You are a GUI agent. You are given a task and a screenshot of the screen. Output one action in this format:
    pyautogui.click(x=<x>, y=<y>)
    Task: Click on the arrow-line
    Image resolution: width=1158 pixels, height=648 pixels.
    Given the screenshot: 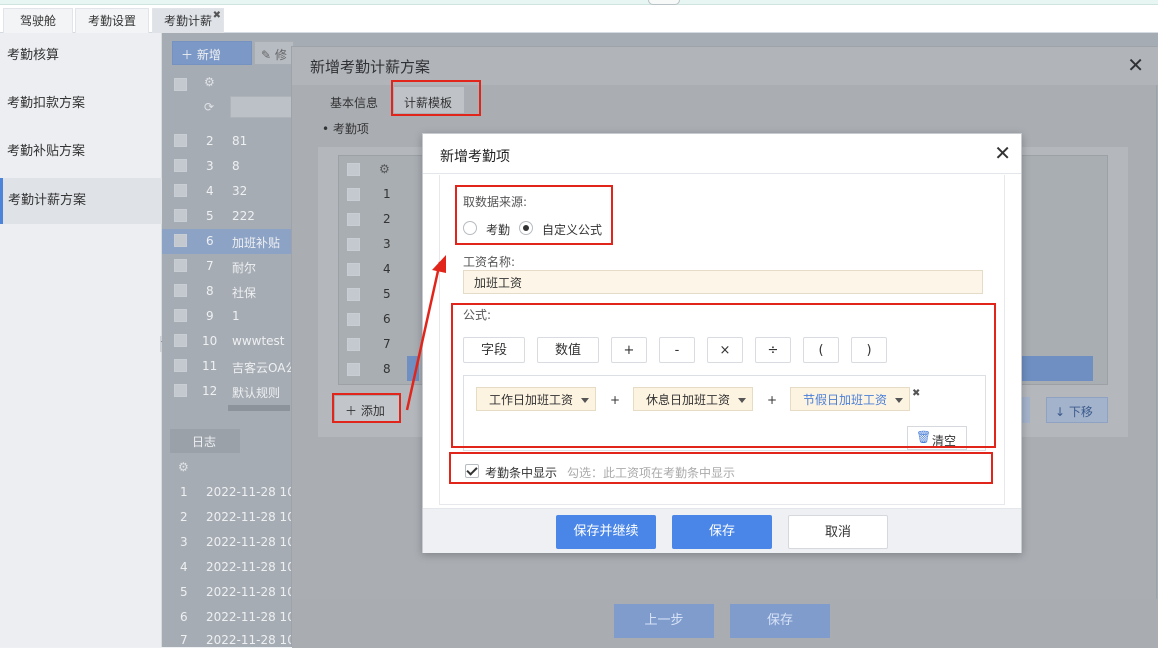 What is the action you would take?
    pyautogui.click(x=423, y=336)
    